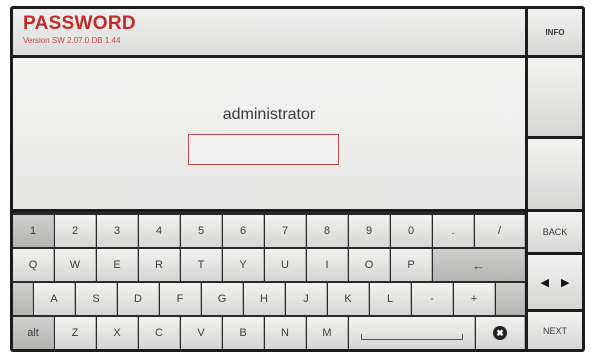 The width and height of the screenshot is (591, 356). Describe the element at coordinates (159, 333) in the screenshot. I see `key-c: C` at that location.